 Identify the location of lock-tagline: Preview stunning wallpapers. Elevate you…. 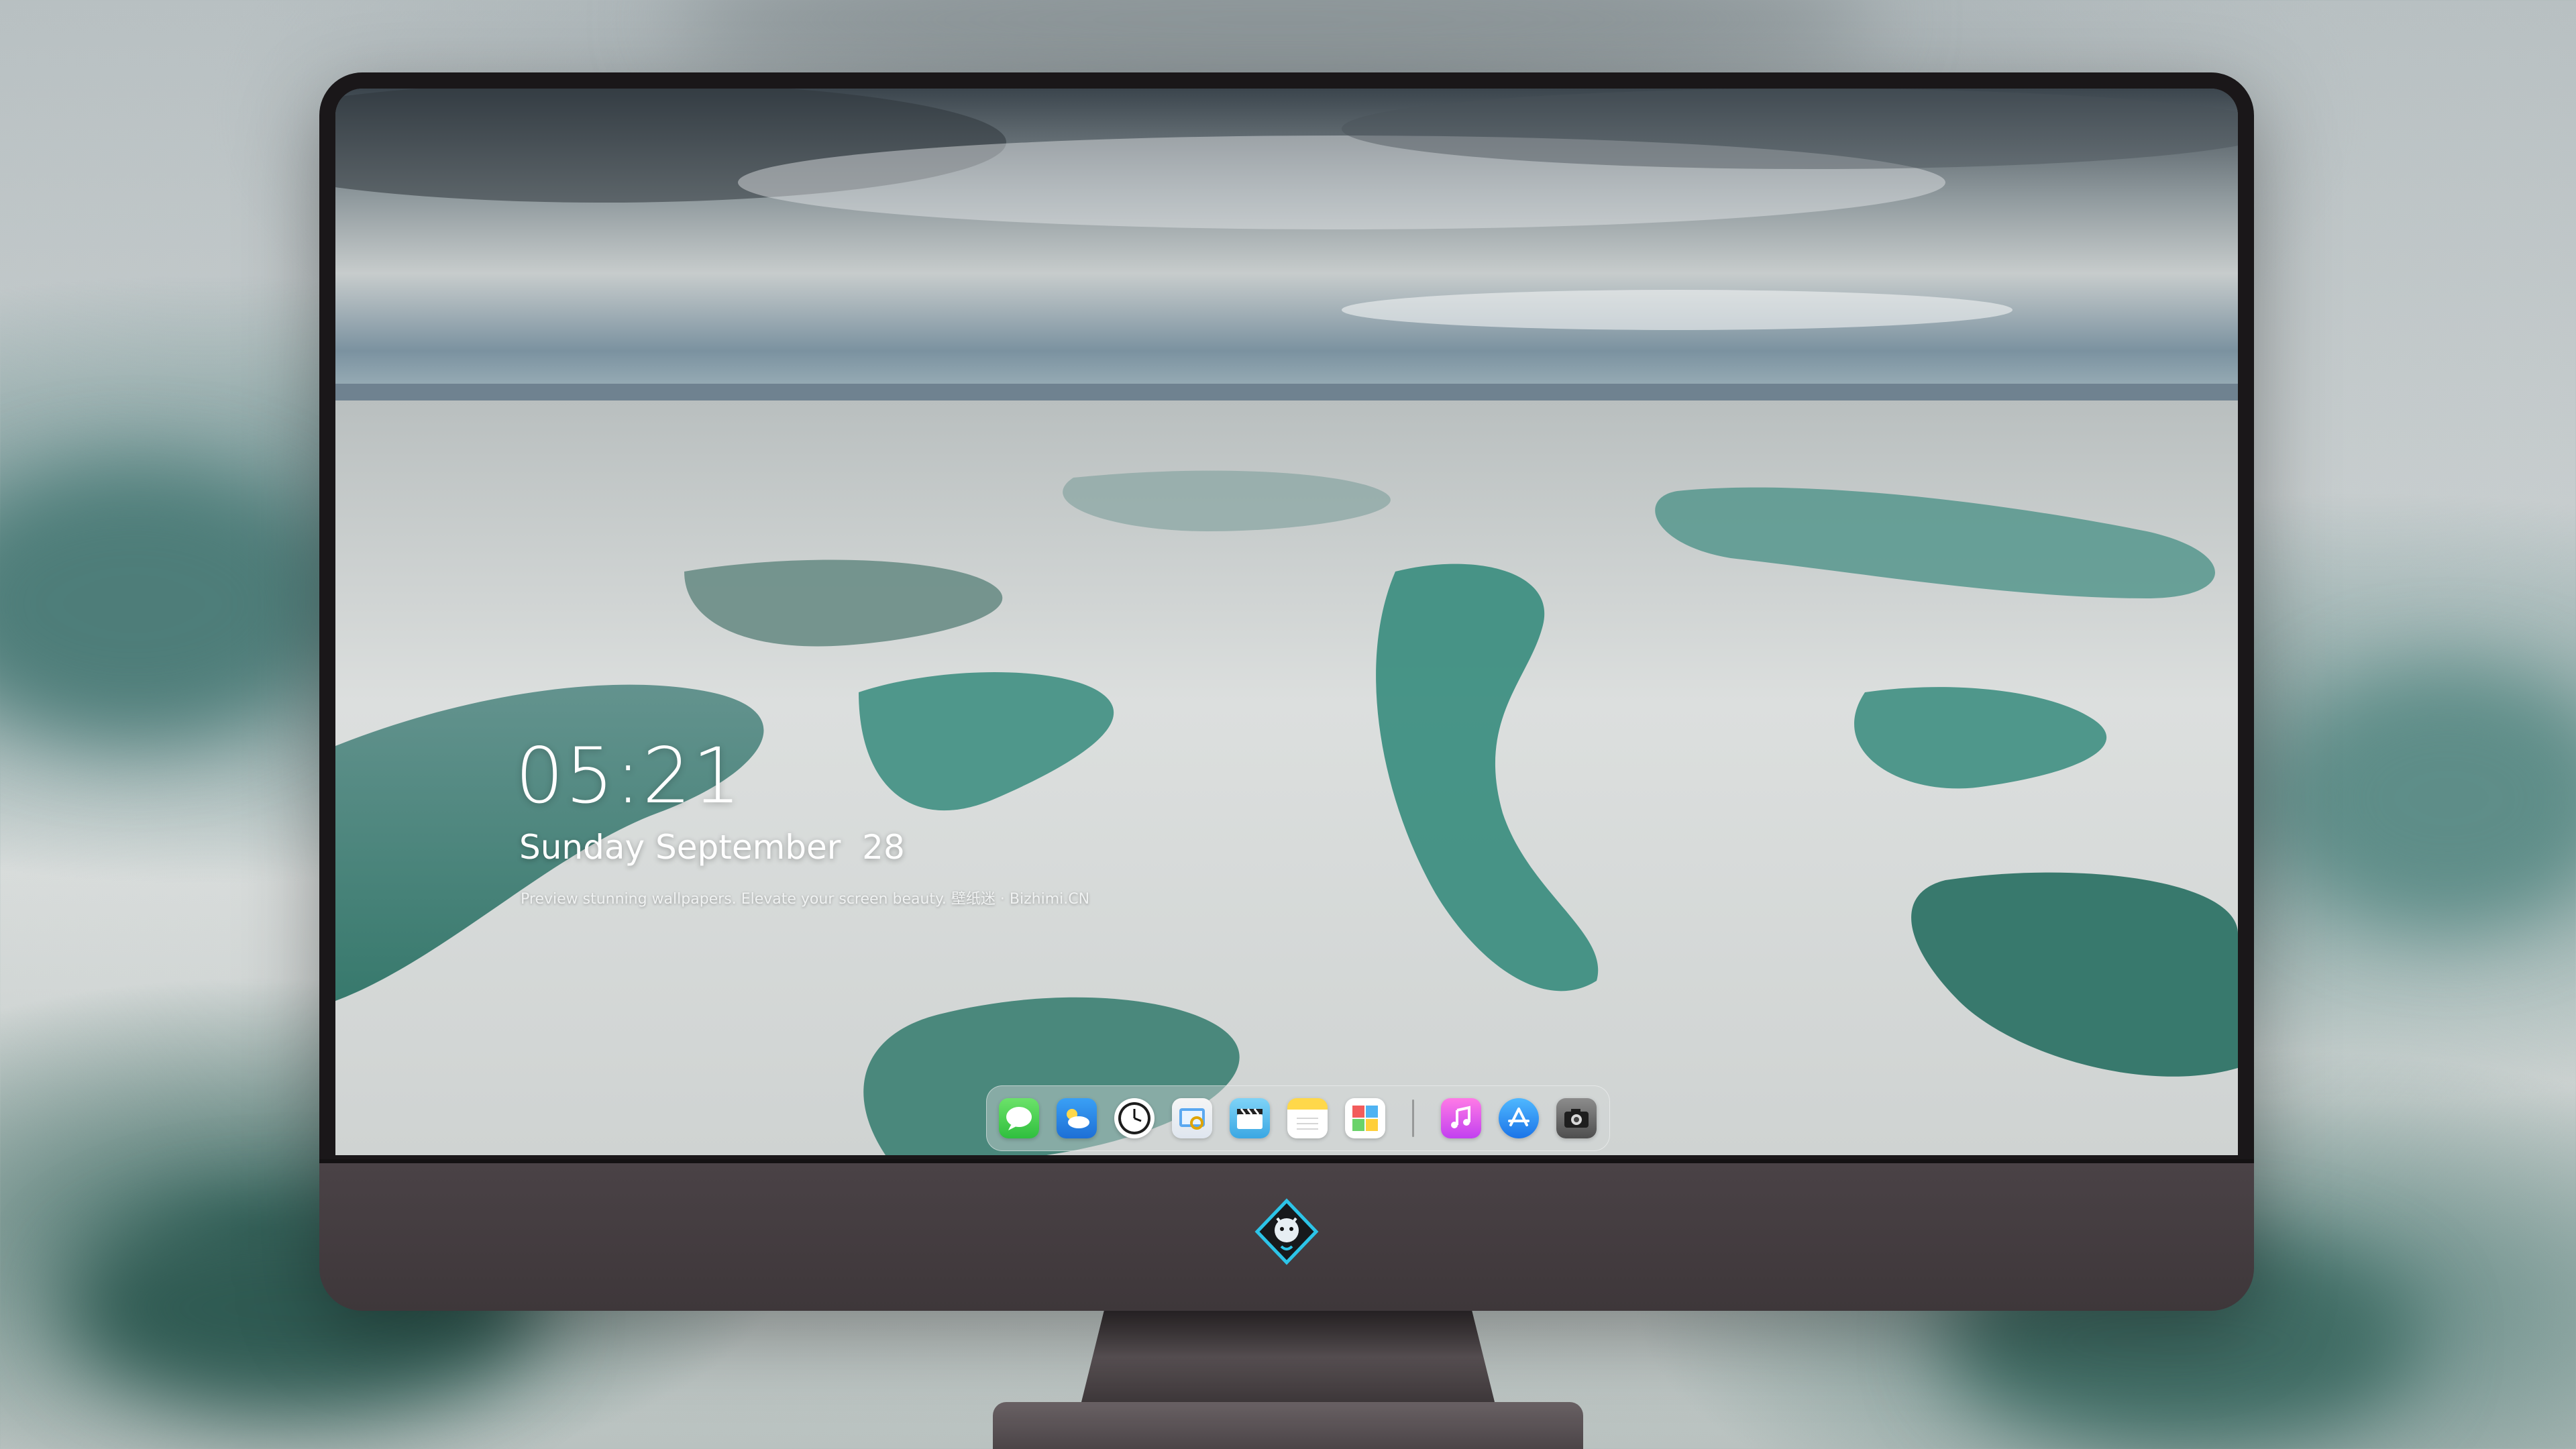
(805, 899).